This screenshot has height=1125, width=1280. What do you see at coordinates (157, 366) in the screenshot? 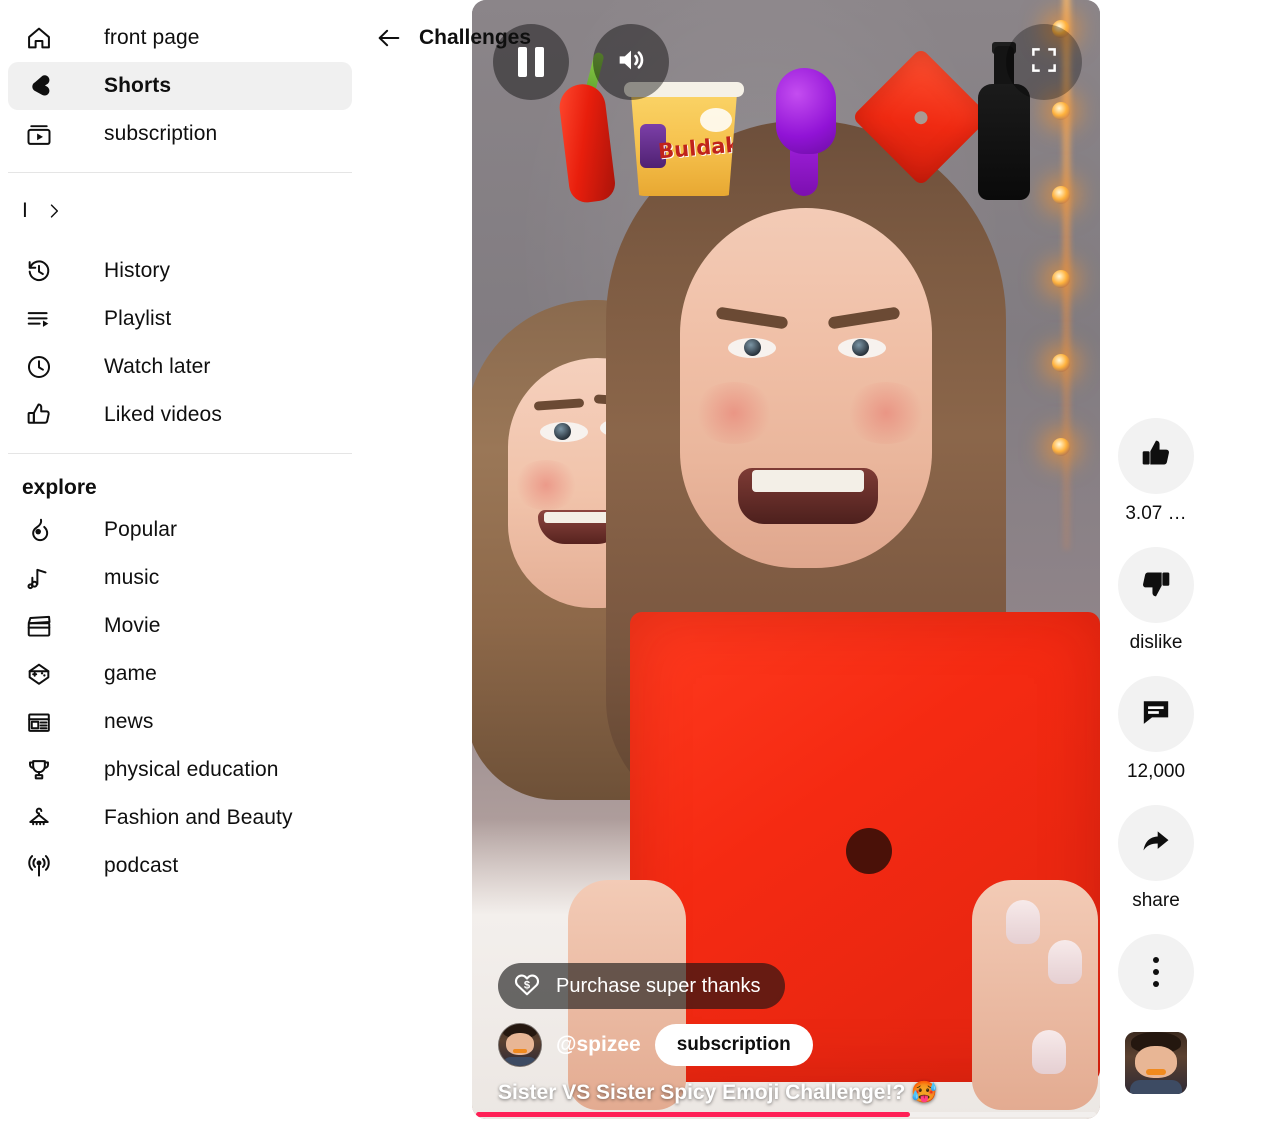
I see `sidebar-item-label: Watch later` at bounding box center [157, 366].